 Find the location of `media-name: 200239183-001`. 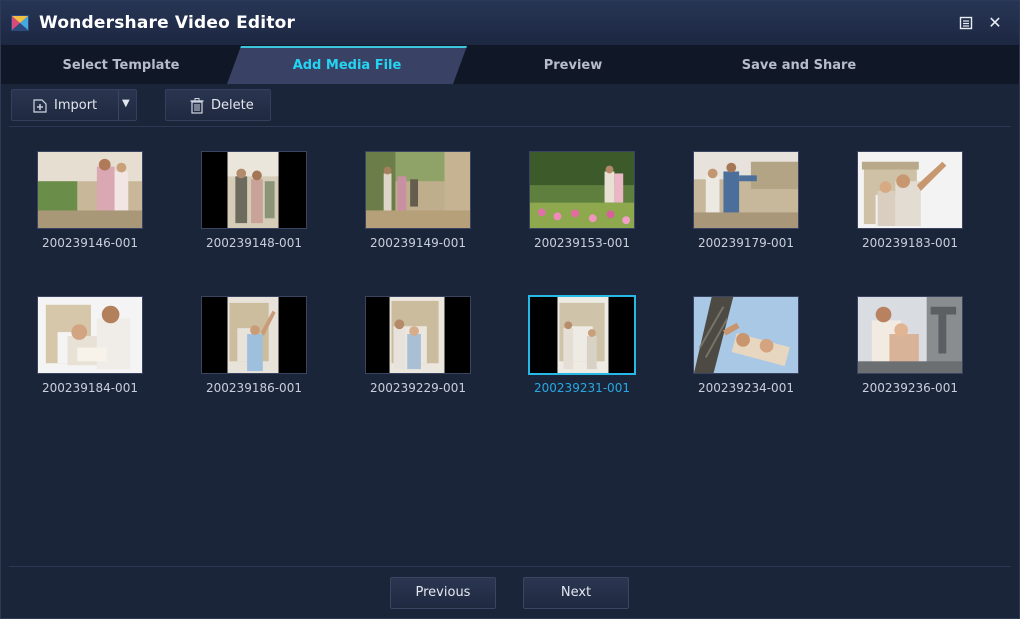

media-name: 200239183-001 is located at coordinates (910, 243).